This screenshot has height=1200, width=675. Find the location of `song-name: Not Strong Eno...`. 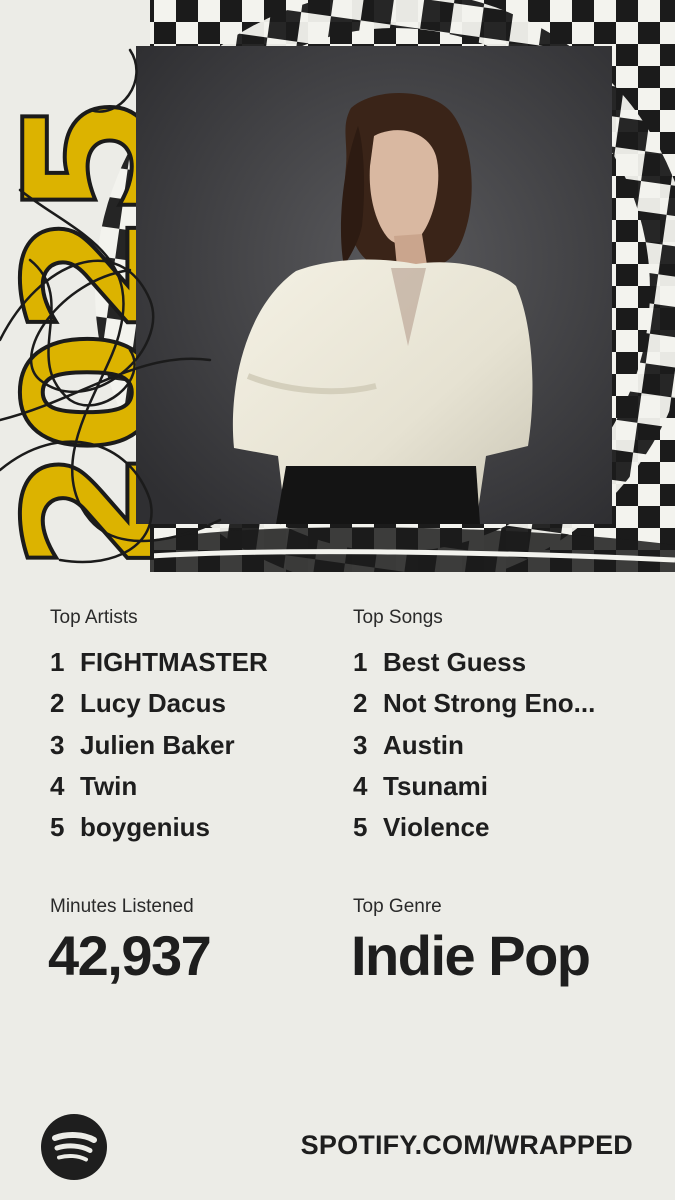

song-name: Not Strong Eno... is located at coordinates (489, 703).